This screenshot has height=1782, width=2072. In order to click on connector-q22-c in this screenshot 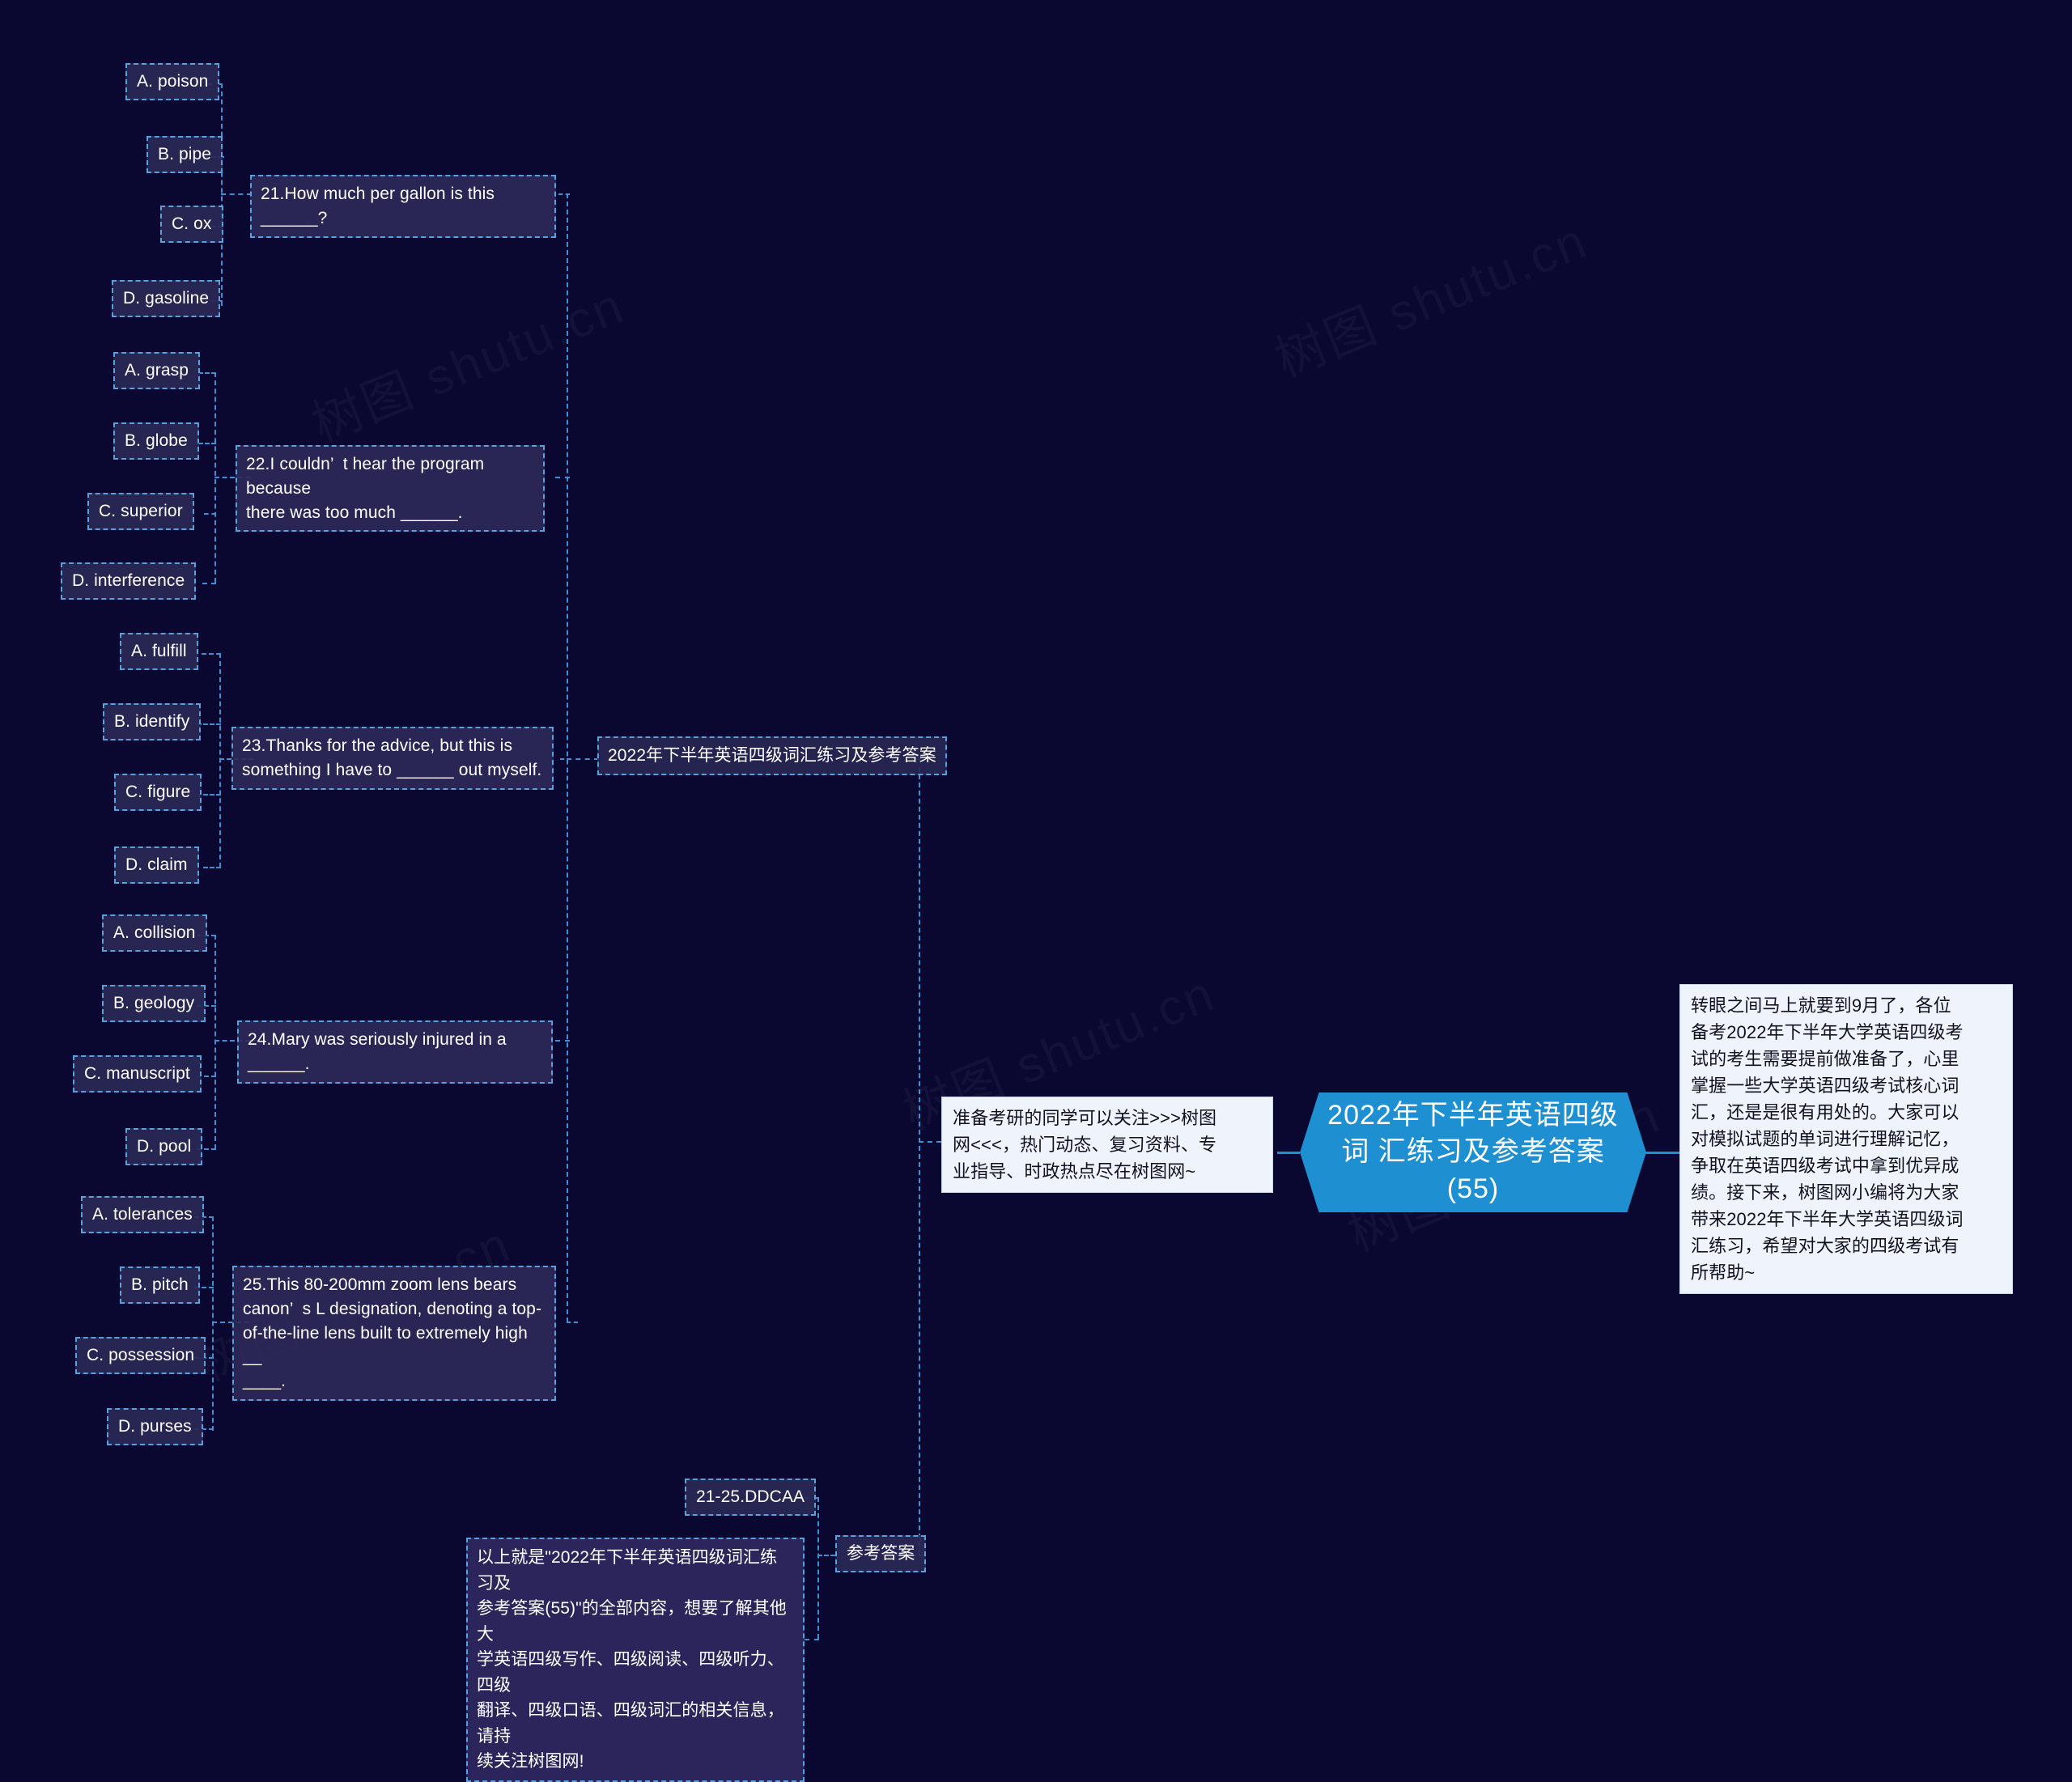, I will do `click(210, 514)`.